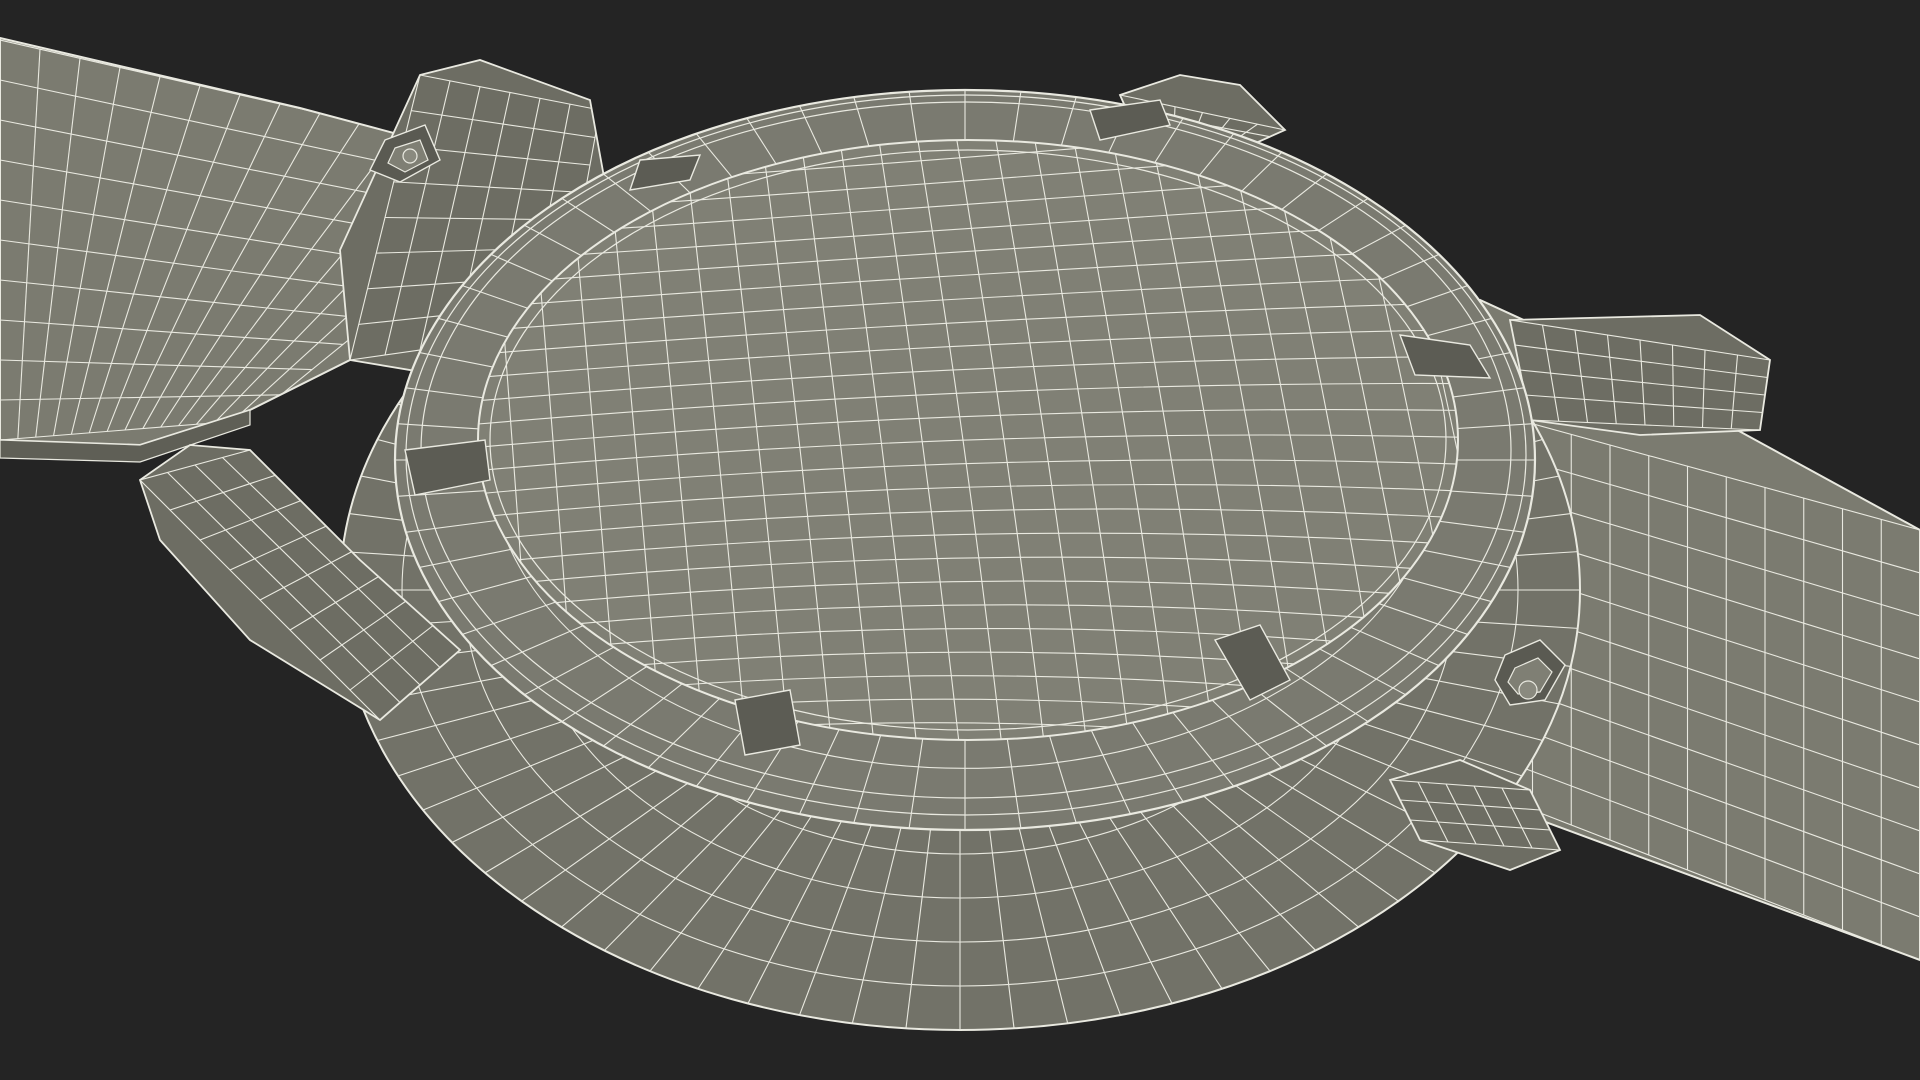  I want to click on lug-right, so click(1639, 375).